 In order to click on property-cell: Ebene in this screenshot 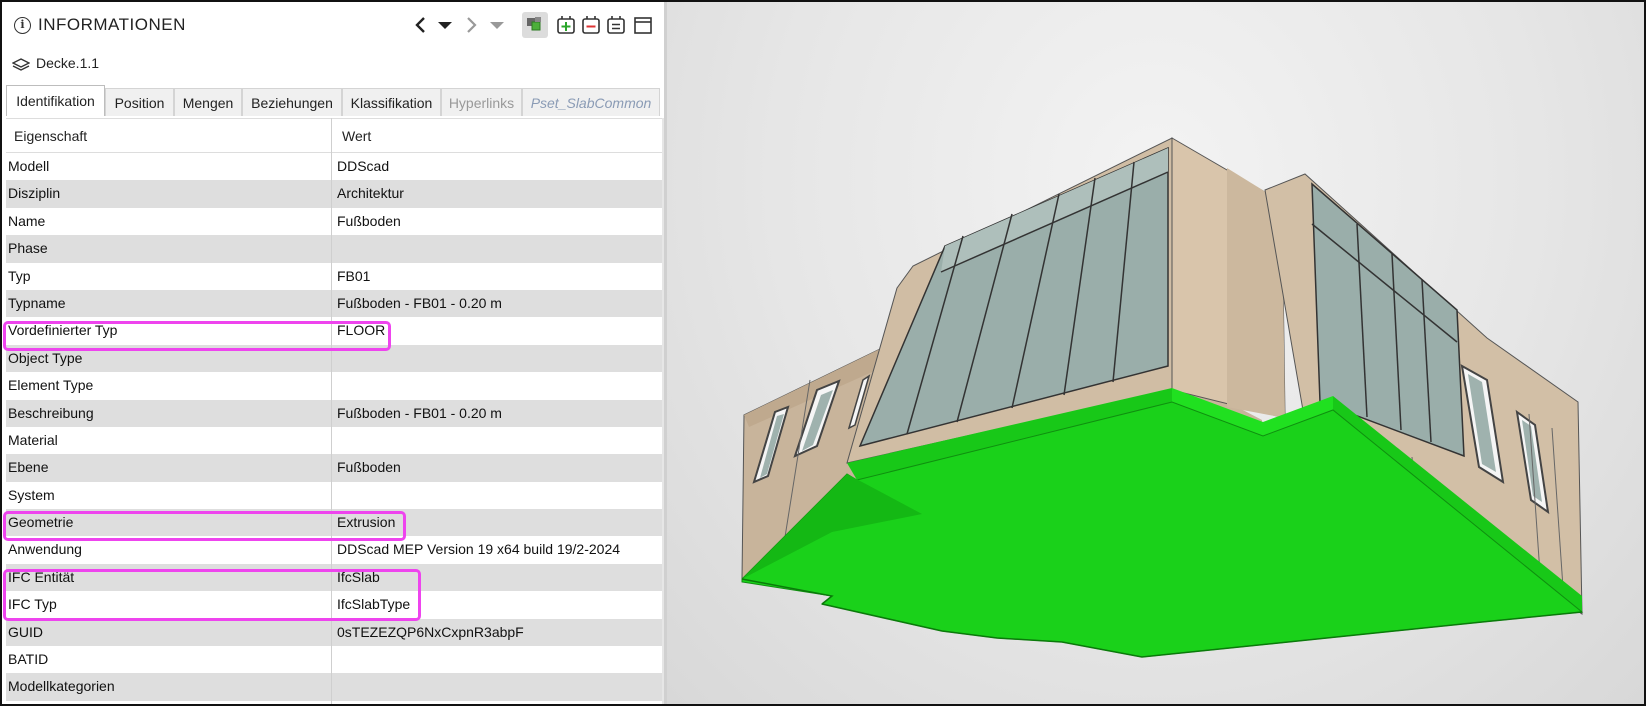, I will do `click(28, 467)`.